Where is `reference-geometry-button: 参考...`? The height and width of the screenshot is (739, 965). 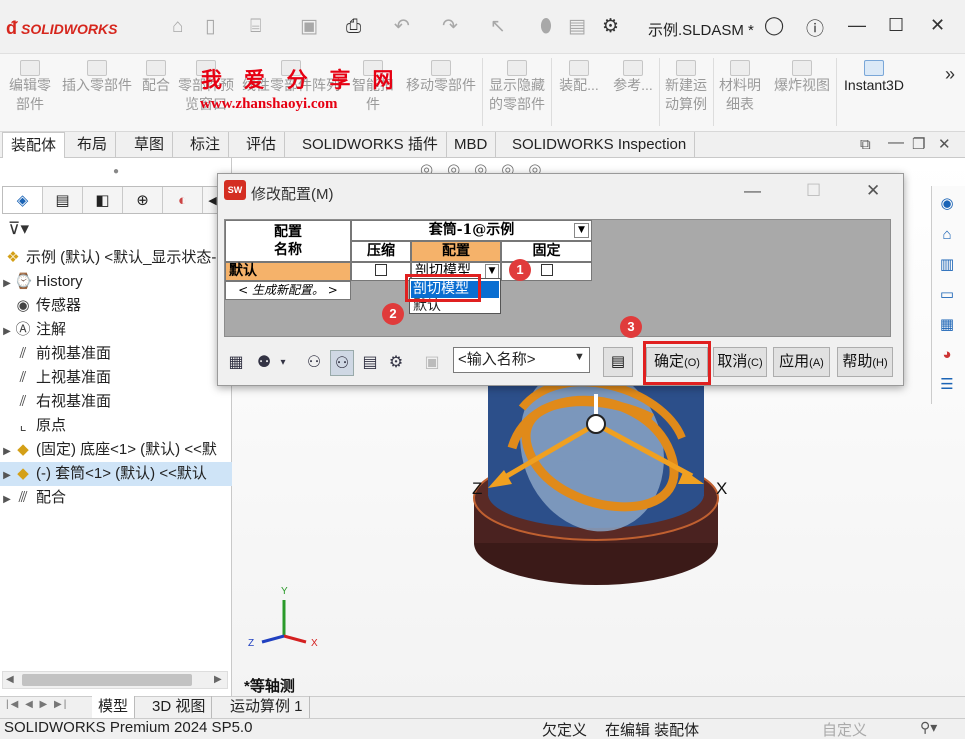
reference-geometry-button: 参考... is located at coordinates (633, 92).